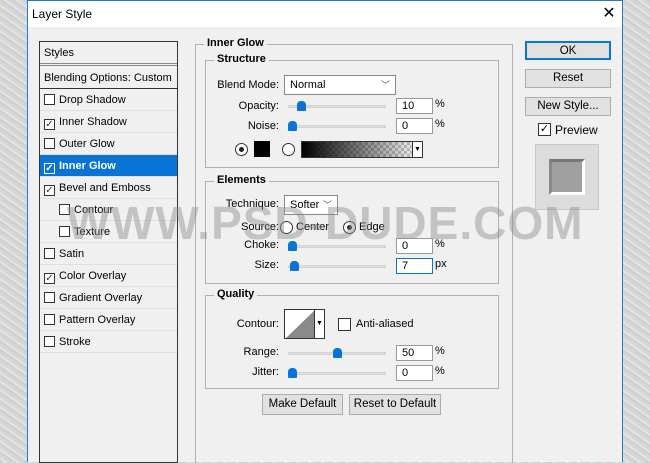  What do you see at coordinates (252, 204) in the screenshot?
I see `technique-label: Technique:` at bounding box center [252, 204].